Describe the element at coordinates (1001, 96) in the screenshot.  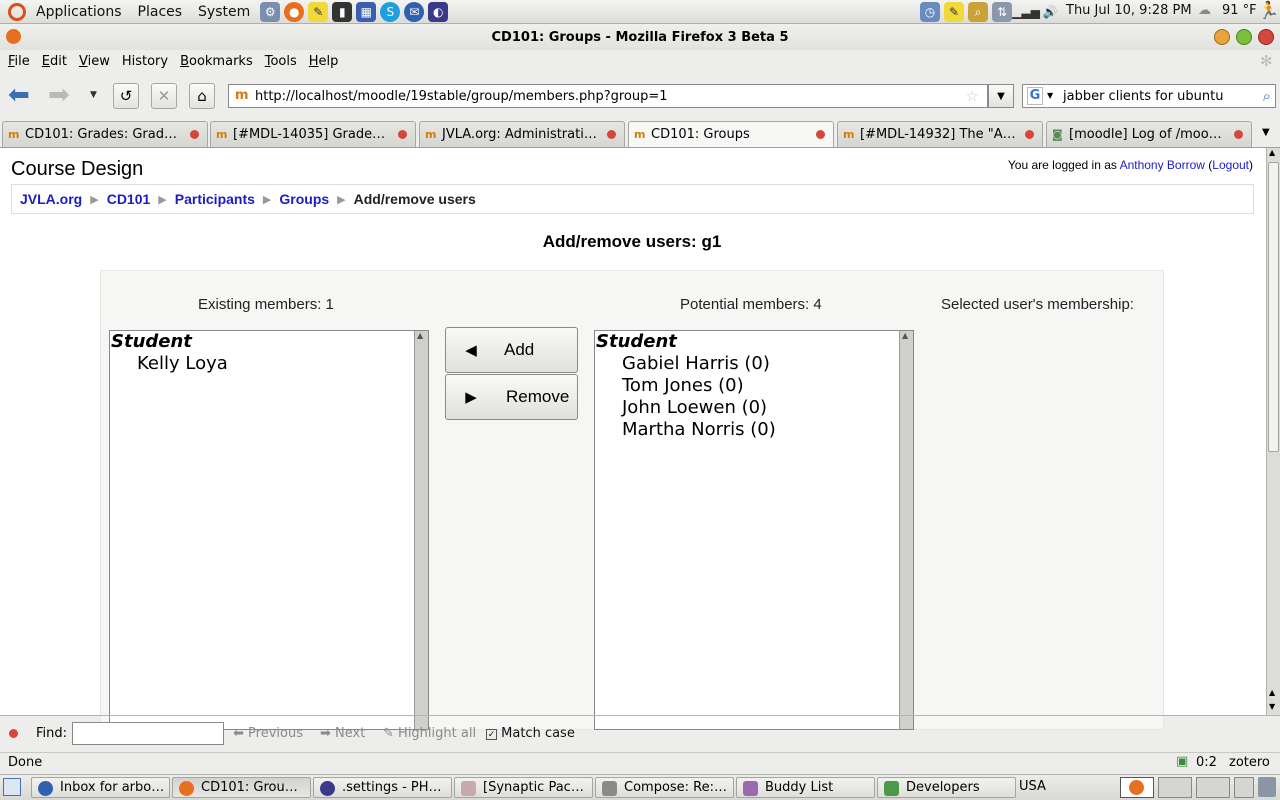
I see `url-history-dropdown-icon: ▼` at that location.